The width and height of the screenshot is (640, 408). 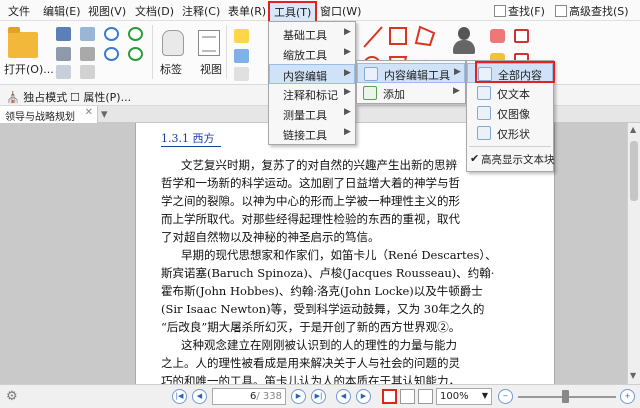 What do you see at coordinates (511, 159) in the screenshot?
I see `menu-item-highlight-text-blocks: ✔ 高亮显示文本块` at bounding box center [511, 159].